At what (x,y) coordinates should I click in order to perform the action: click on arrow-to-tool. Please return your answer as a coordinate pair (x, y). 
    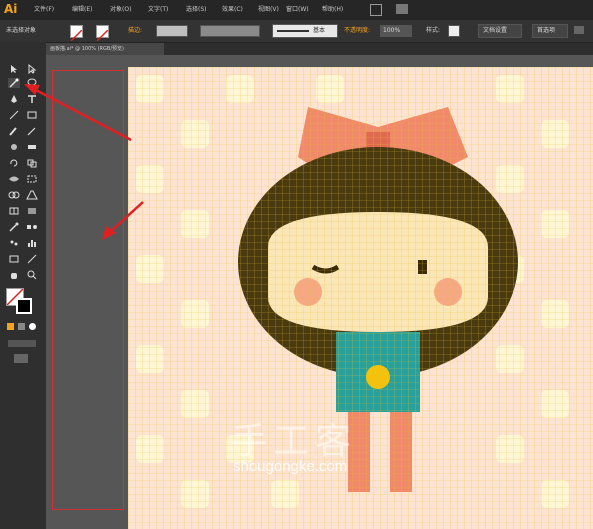
    Looking at the image, I should click on (82, 114).